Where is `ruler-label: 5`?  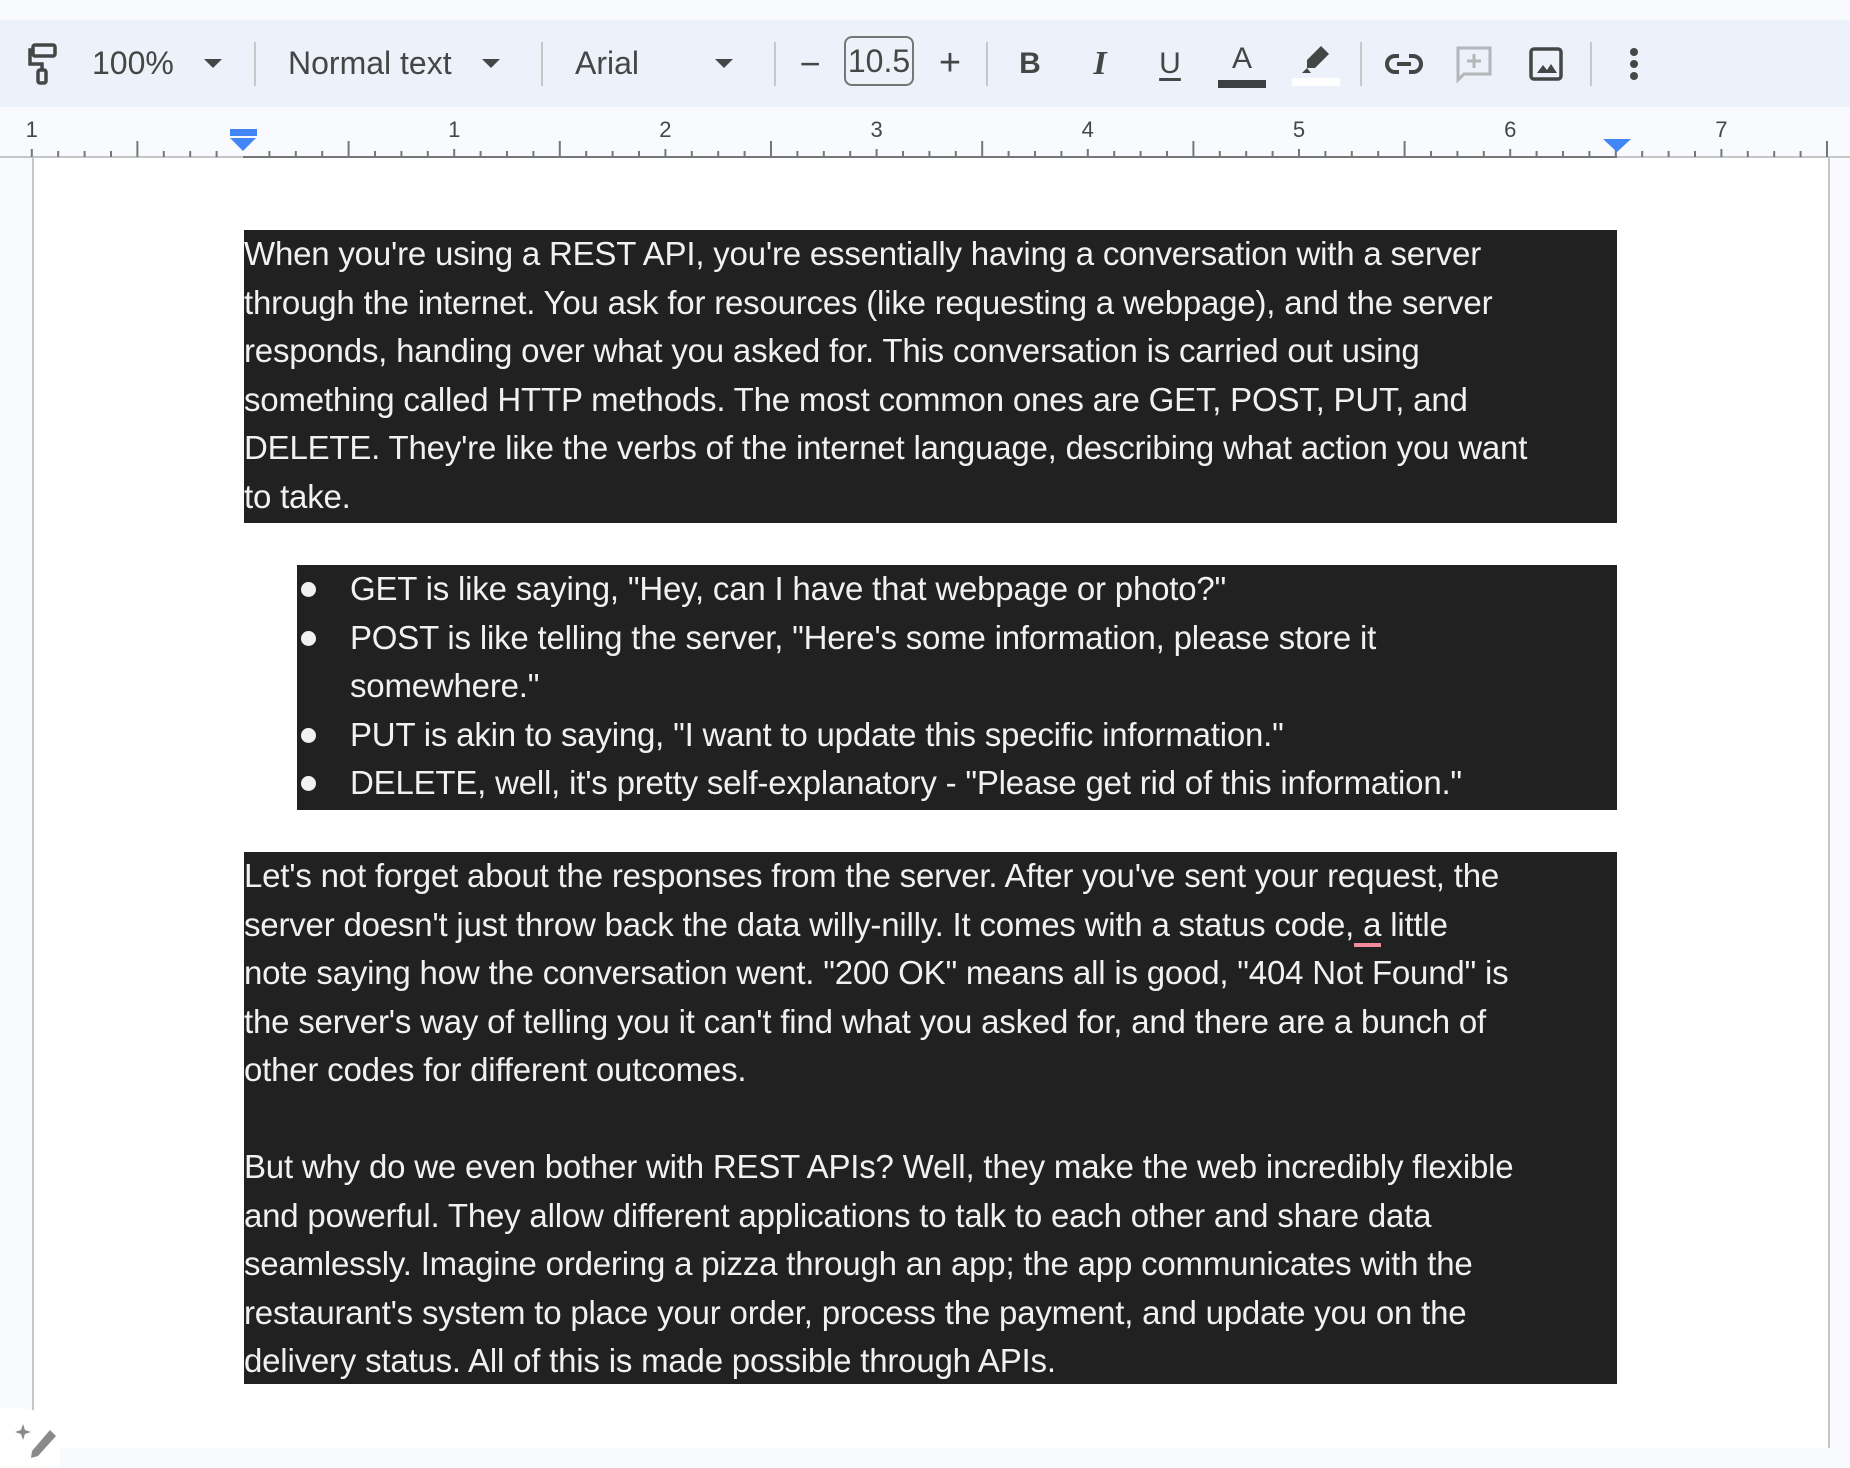 ruler-label: 5 is located at coordinates (1299, 129).